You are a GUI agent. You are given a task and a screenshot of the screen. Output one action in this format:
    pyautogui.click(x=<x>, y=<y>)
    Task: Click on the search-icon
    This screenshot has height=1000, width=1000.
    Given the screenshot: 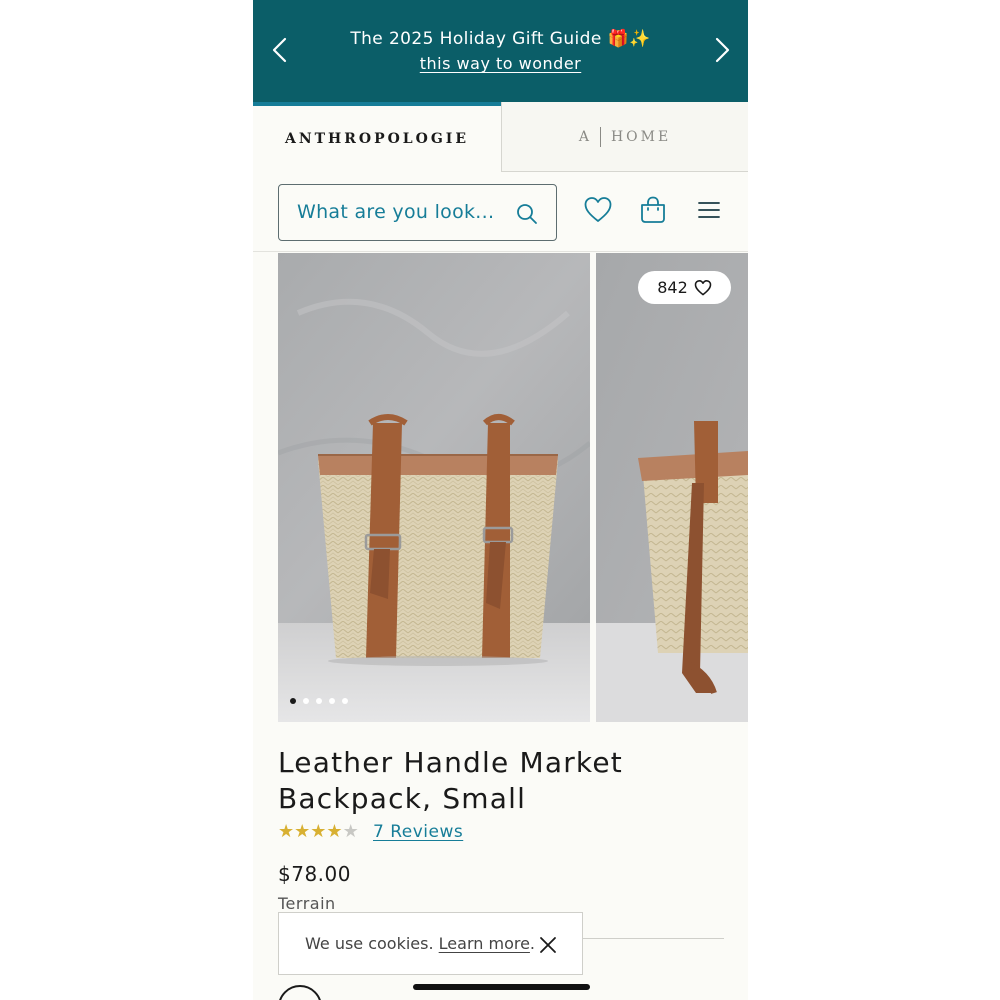 What is the action you would take?
    pyautogui.click(x=527, y=214)
    